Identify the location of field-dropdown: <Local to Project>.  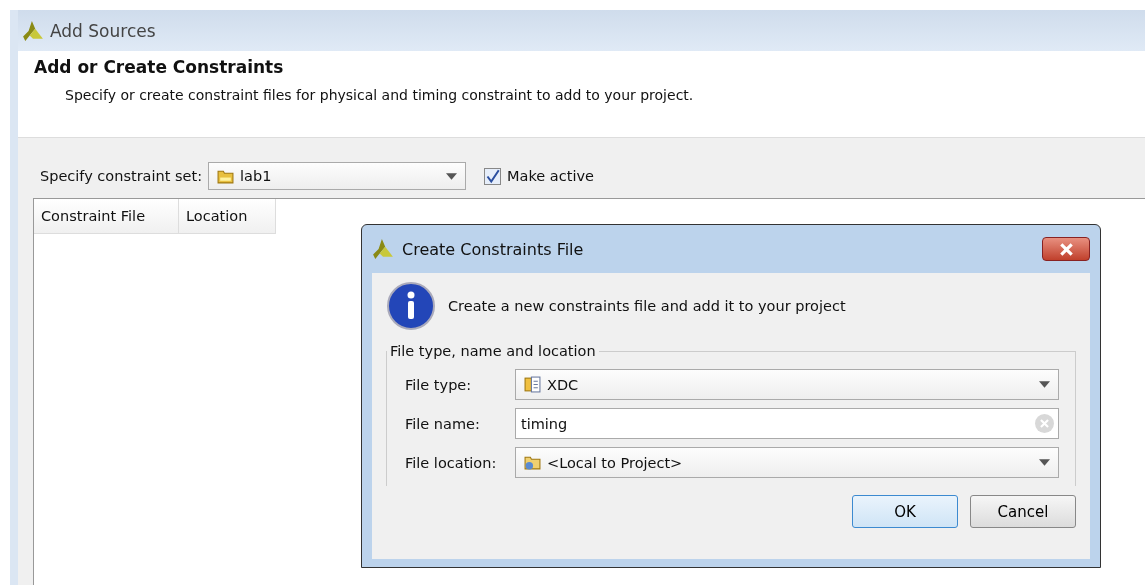
(787, 462).